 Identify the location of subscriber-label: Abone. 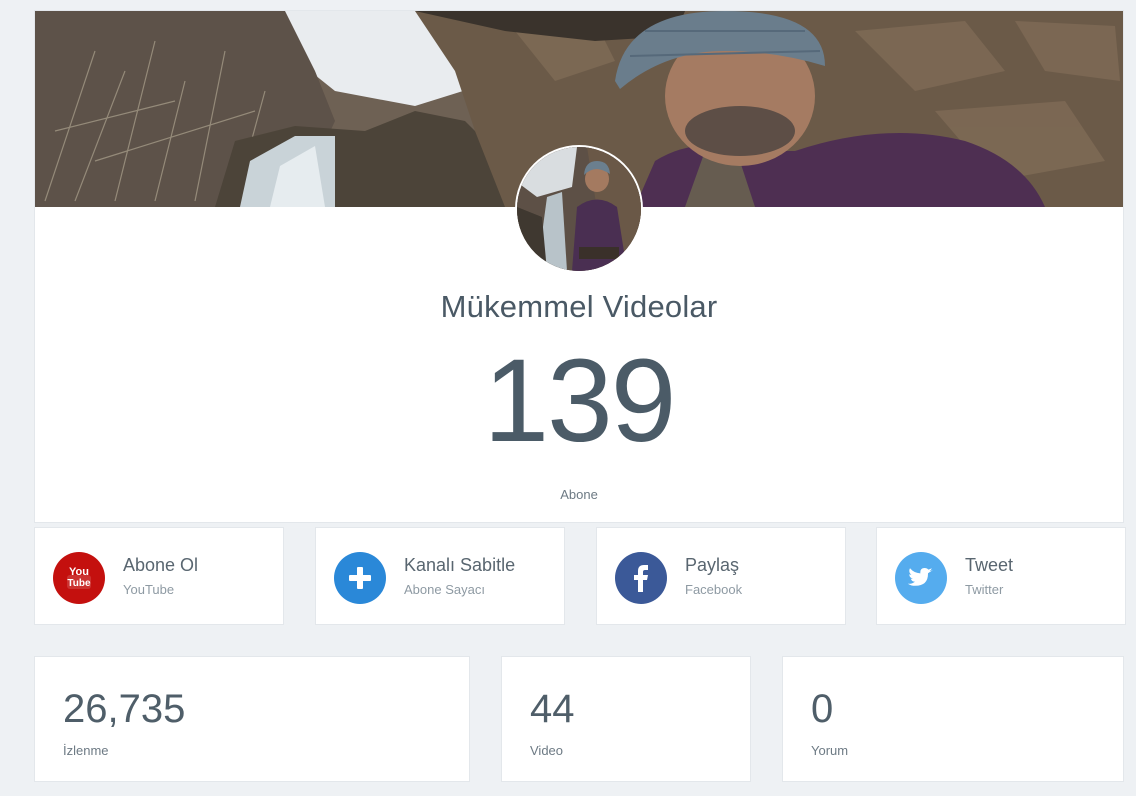
(579, 494).